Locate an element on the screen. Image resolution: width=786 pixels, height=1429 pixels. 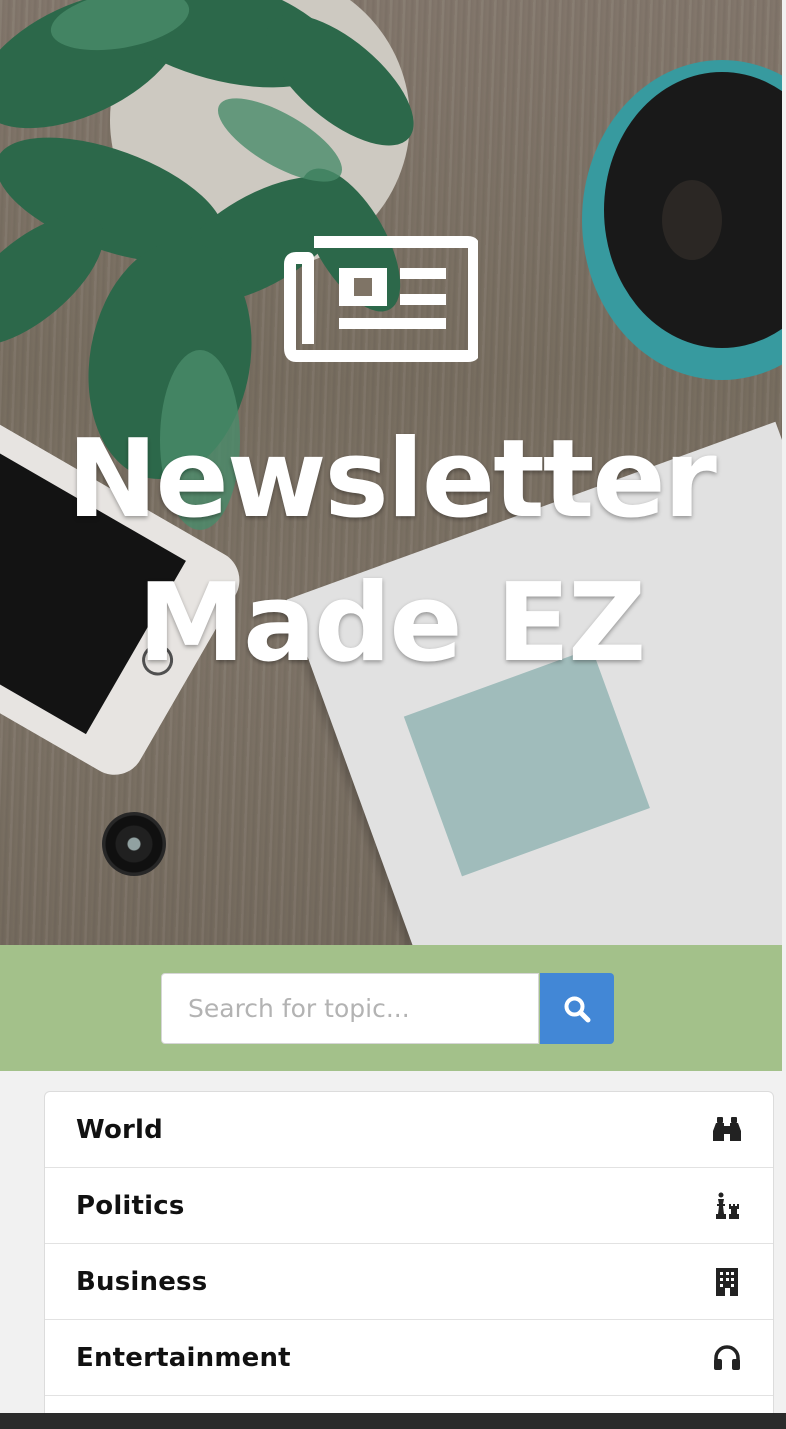
headphones-icon is located at coordinates (727, 1358).